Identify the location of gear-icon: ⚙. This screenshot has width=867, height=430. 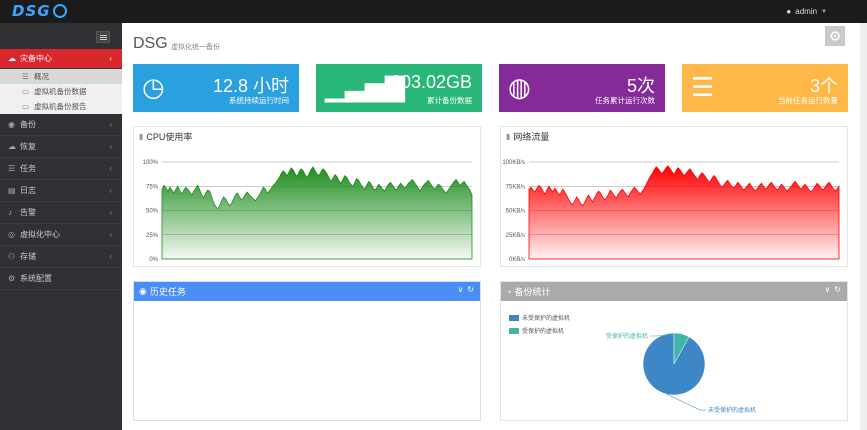
(12, 278).